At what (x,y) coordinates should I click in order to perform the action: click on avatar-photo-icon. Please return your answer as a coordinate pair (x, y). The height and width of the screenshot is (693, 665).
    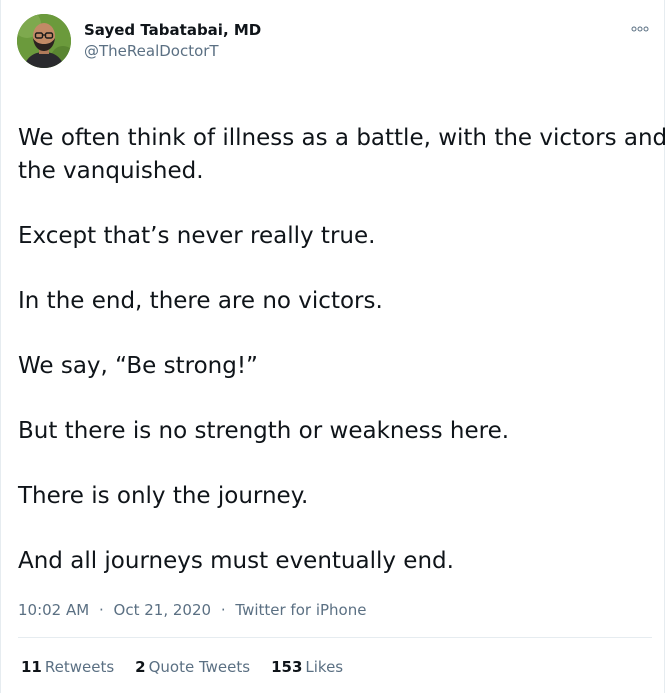
    Looking at the image, I should click on (44, 41).